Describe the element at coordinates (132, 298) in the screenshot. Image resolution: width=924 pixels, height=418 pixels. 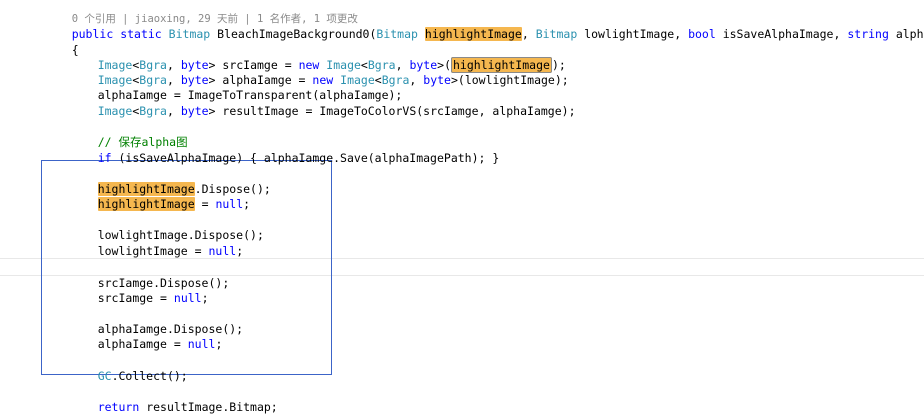
I see `code-text: srcIamge =` at that location.